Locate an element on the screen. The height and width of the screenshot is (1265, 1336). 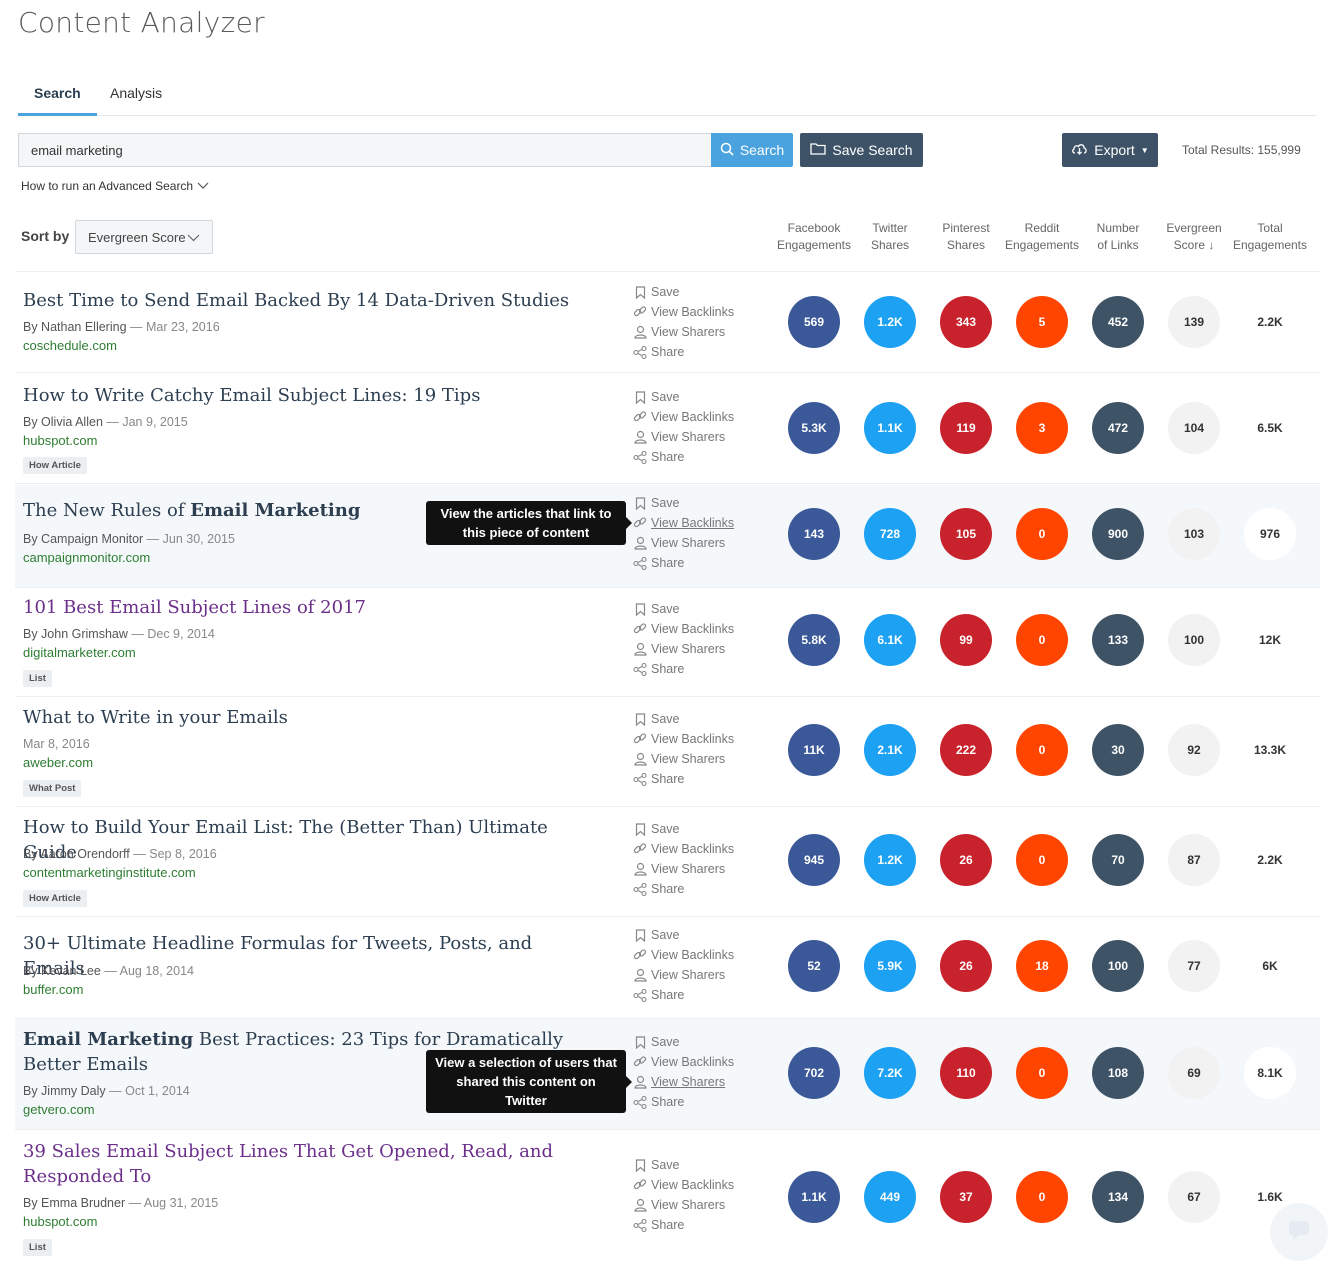
facebook-metric: 5.8K is located at coordinates (814, 640).